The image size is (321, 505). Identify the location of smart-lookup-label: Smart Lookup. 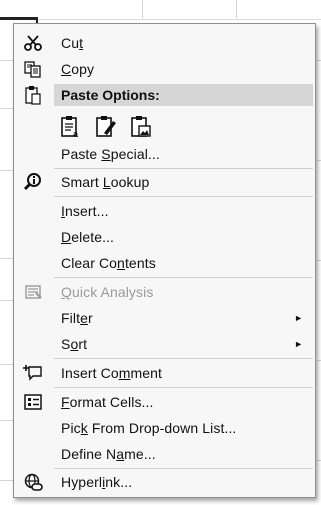
(105, 182).